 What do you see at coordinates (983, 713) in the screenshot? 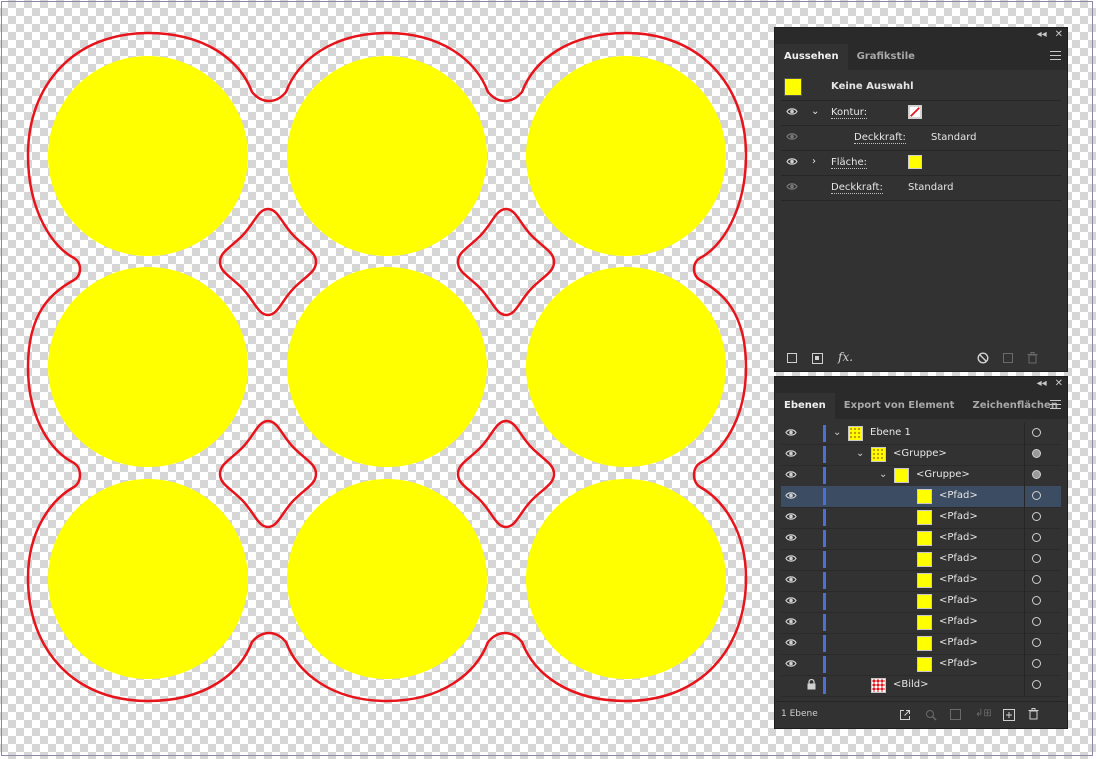
I see `new-sublayer-icon: ↲⊞` at bounding box center [983, 713].